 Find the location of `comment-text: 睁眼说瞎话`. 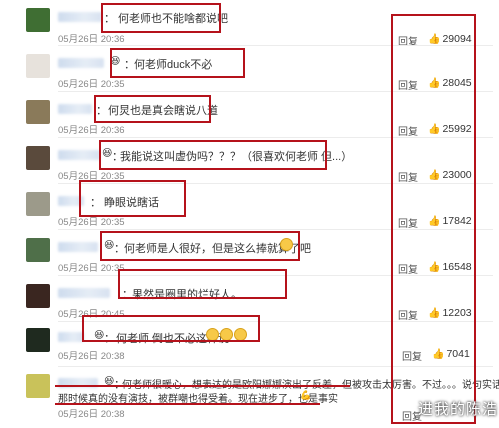

comment-text: 睁眼说瞎话 is located at coordinates (131, 203).